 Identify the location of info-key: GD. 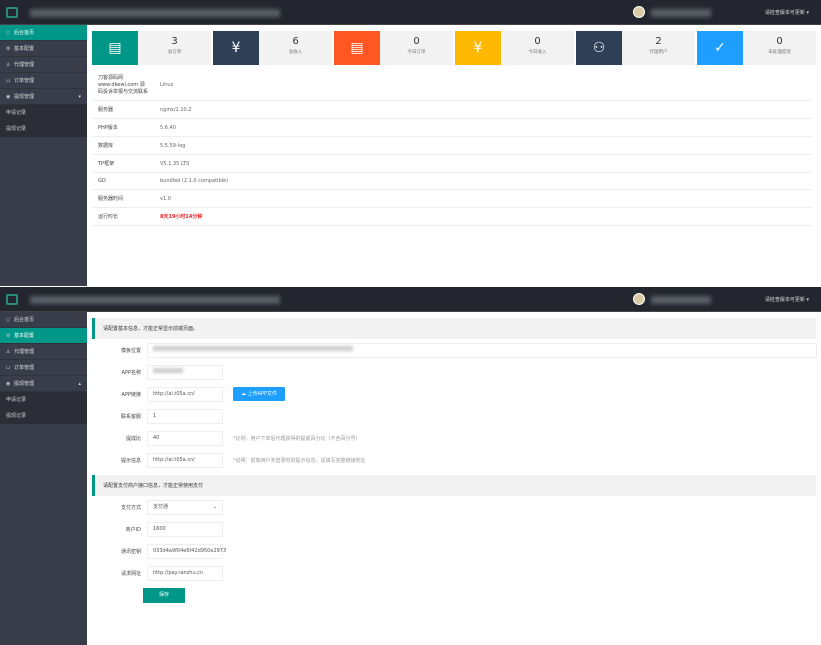
(123, 181).